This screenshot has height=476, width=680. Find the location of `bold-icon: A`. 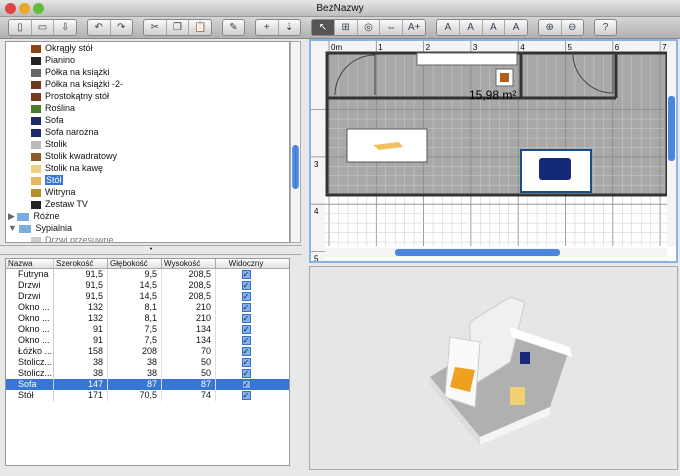

bold-icon: A is located at coordinates (494, 27).